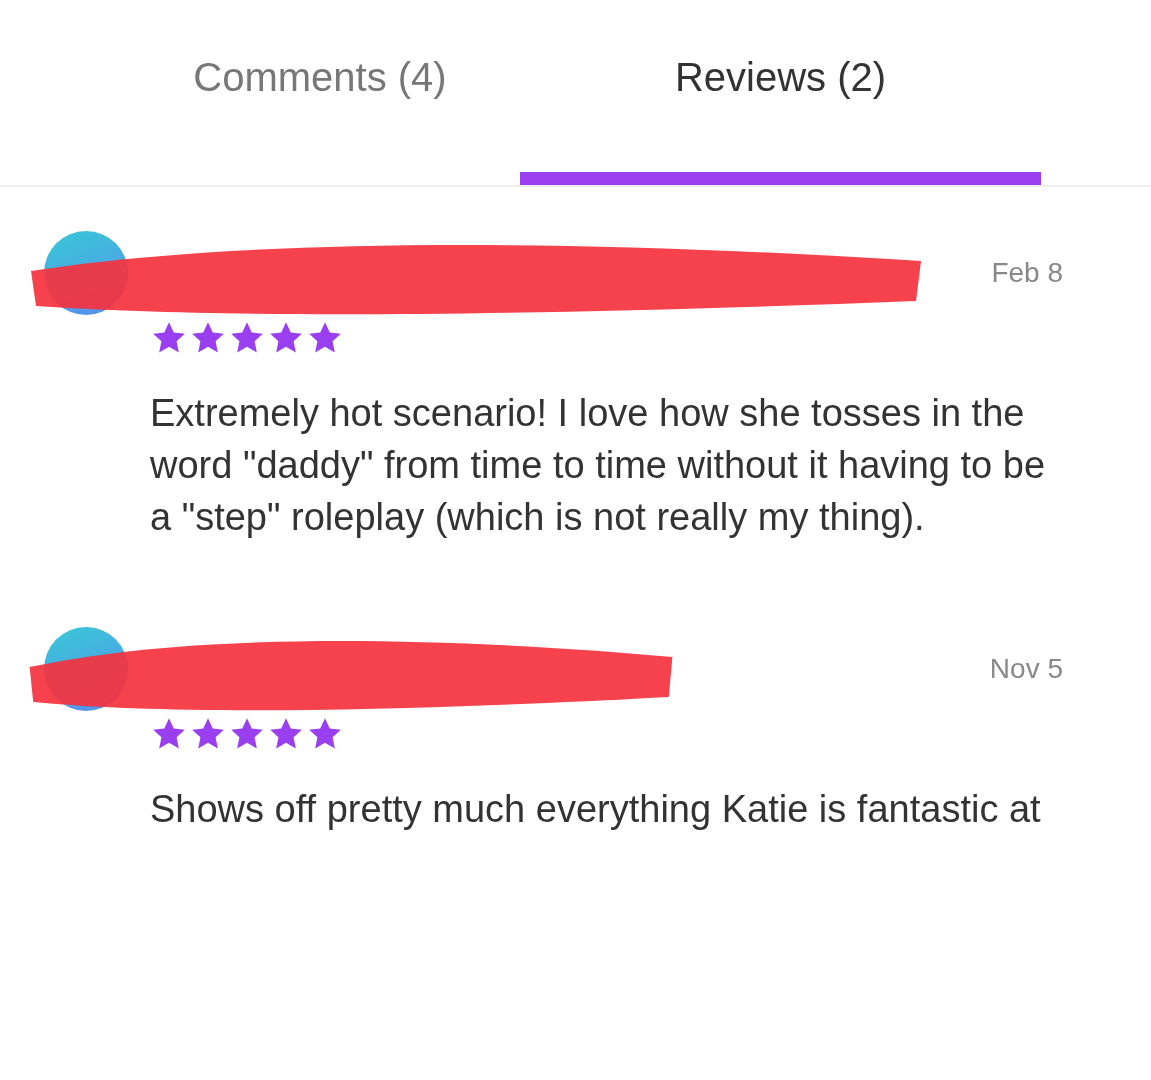 This screenshot has height=1080, width=1151. Describe the element at coordinates (1027, 273) in the screenshot. I see `review-date: Feb 8` at that location.